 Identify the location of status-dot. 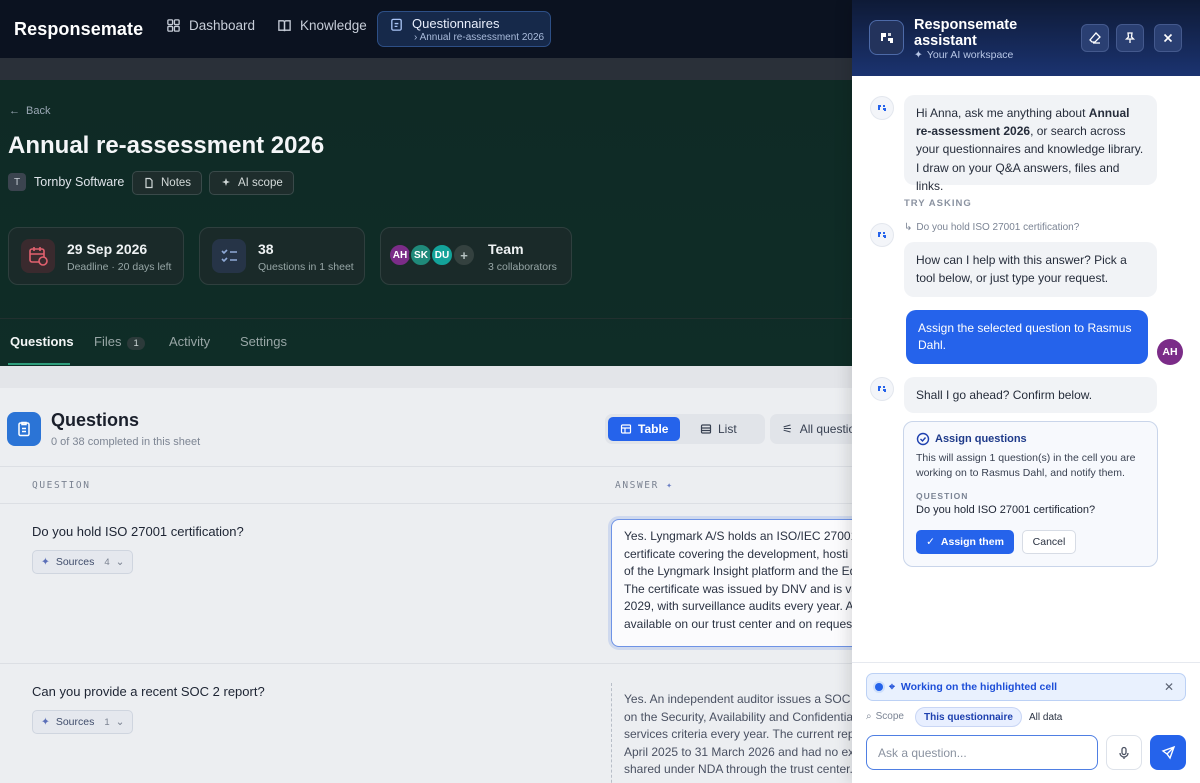
(879, 687).